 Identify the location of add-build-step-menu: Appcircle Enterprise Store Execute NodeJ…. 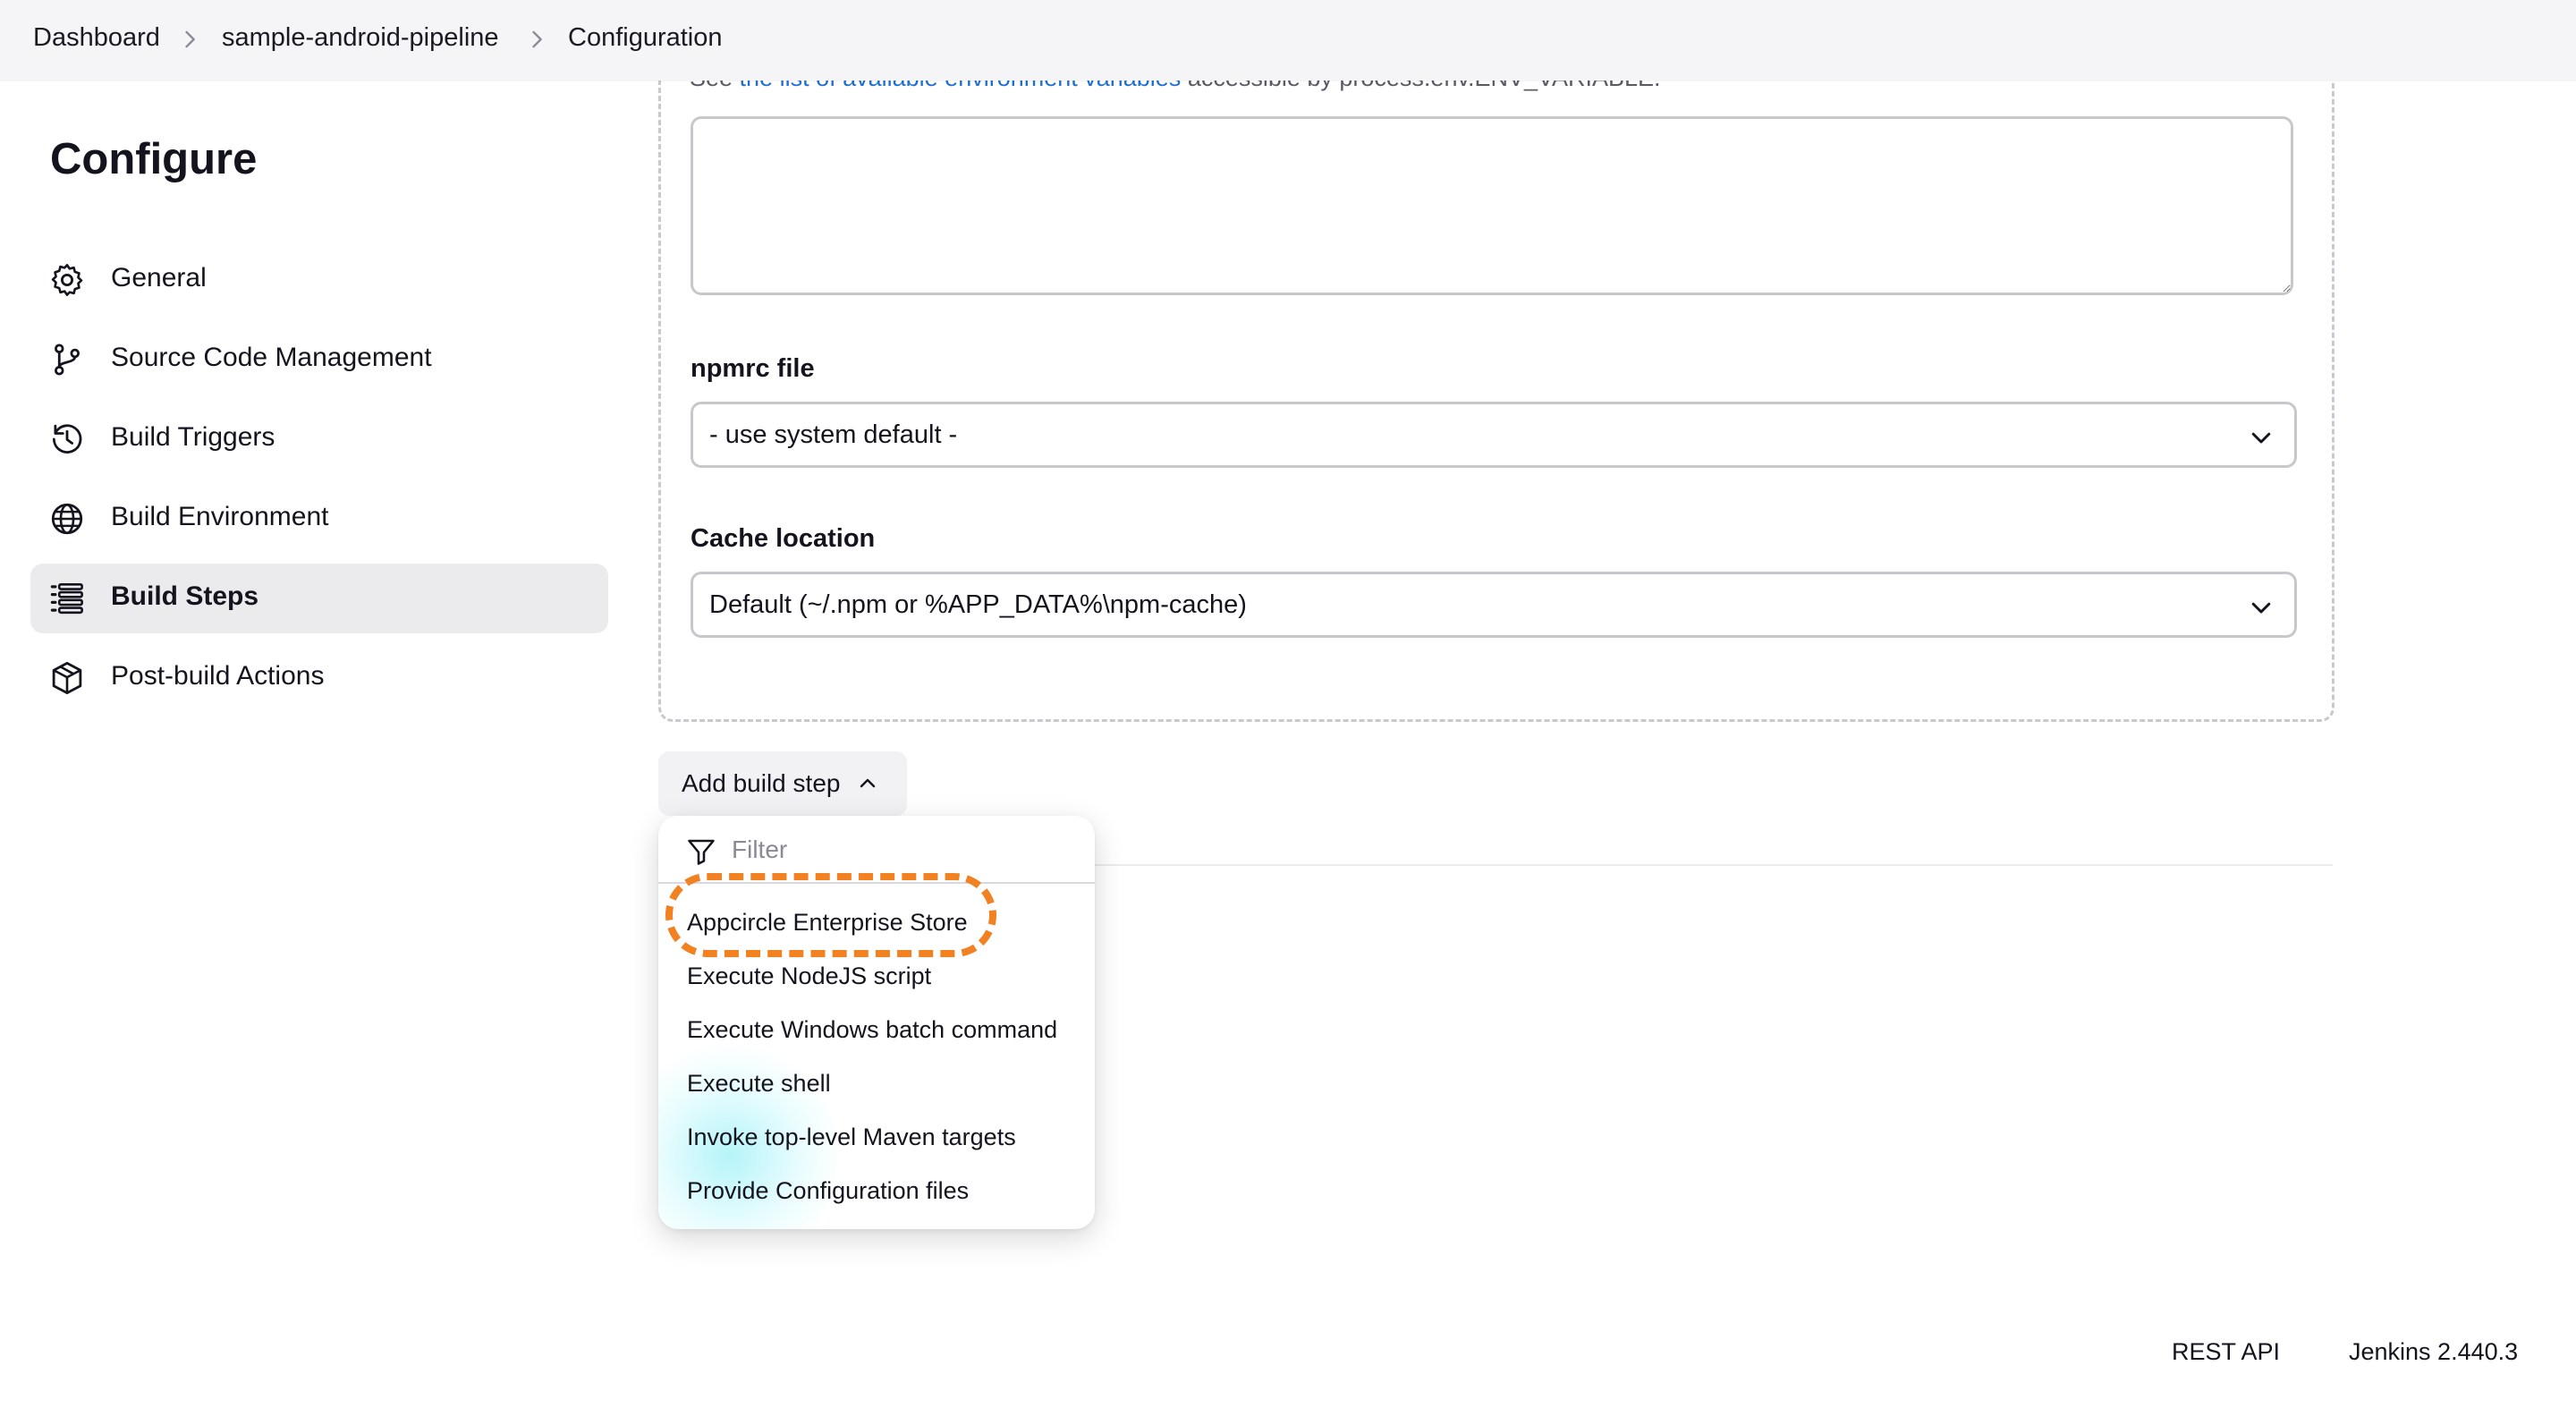
(876, 1023).